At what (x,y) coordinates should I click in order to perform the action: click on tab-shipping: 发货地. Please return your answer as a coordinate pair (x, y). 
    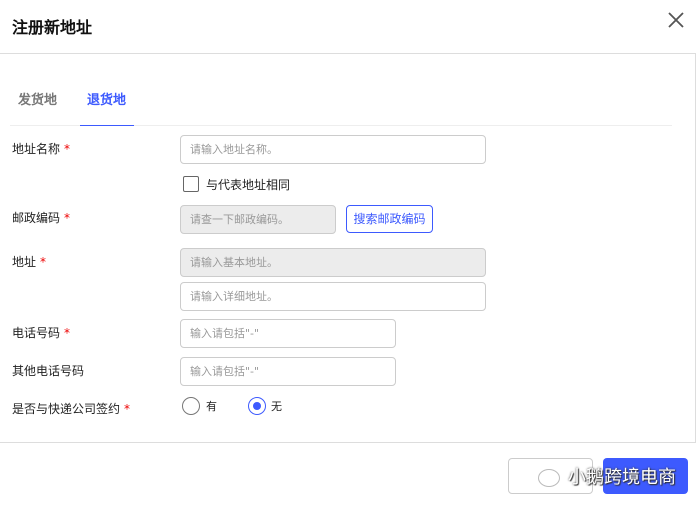
    Looking at the image, I should click on (37, 98).